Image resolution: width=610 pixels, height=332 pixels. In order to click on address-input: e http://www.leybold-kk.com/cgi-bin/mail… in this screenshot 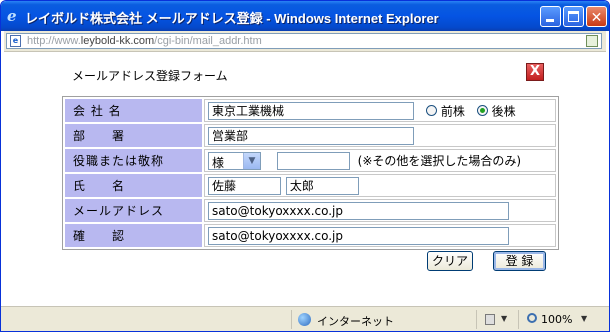, I will do `click(304, 41)`.